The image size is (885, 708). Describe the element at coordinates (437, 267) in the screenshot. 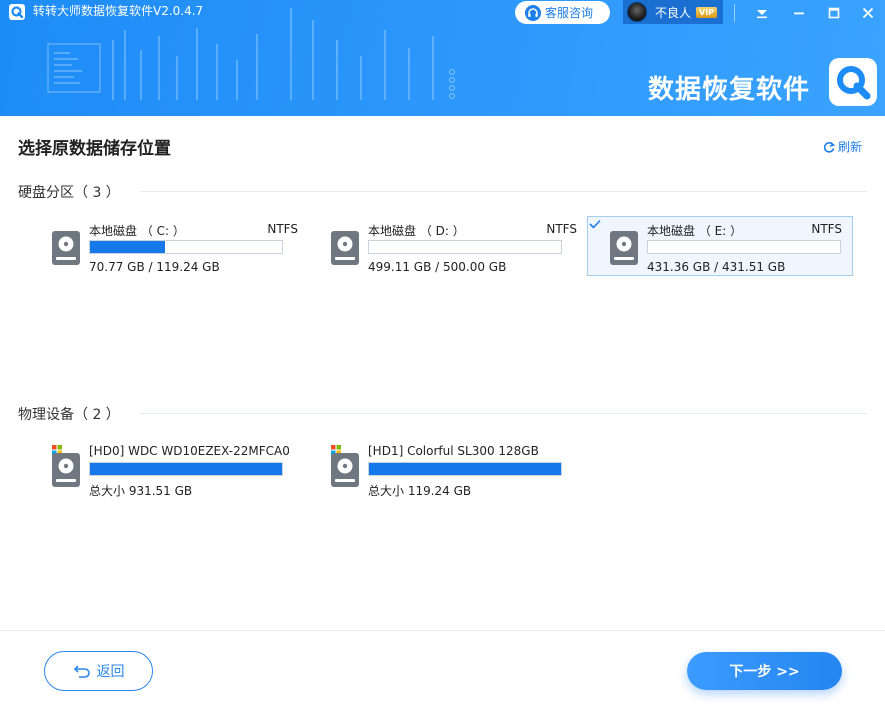

I see `drive-size: 499.11 GB / 500.00 GB` at that location.